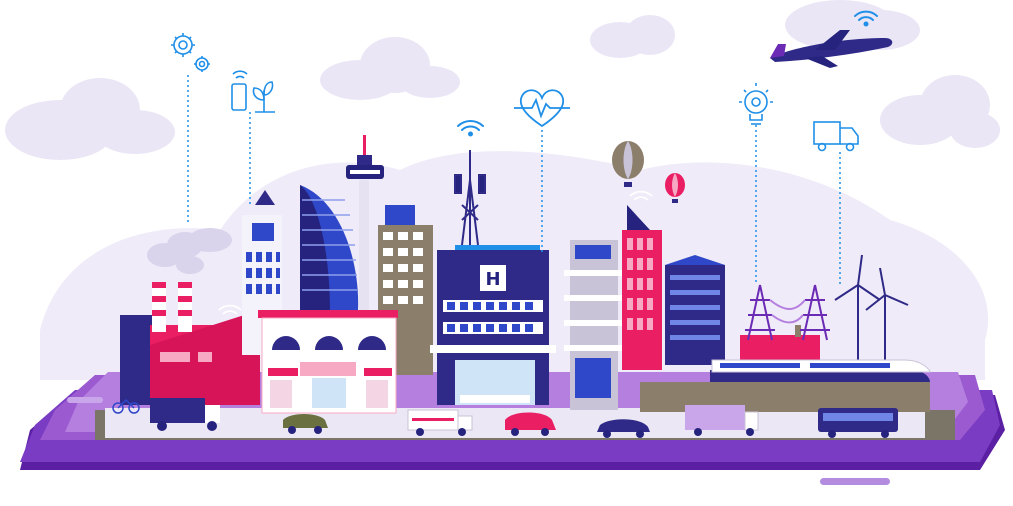 Image resolution: width=1013 pixels, height=506 pixels. Describe the element at coordinates (253, 91) in the screenshot. I see `phone-plant-icon` at that location.